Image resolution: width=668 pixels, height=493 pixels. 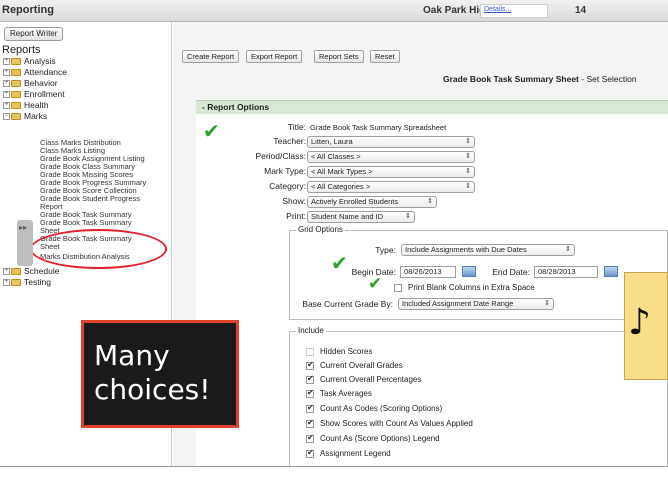 What do you see at coordinates (296, 216) in the screenshot?
I see `print-label: Print:` at bounding box center [296, 216].